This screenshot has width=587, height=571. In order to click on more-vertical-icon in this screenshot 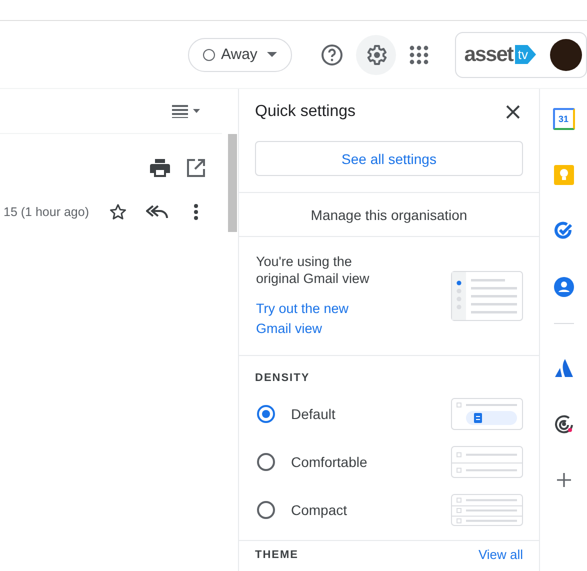, I will do `click(196, 212)`.